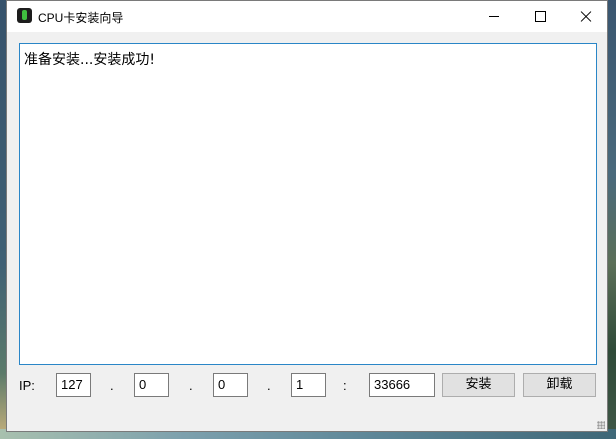 This screenshot has width=616, height=439. I want to click on close-button, so click(586, 16).